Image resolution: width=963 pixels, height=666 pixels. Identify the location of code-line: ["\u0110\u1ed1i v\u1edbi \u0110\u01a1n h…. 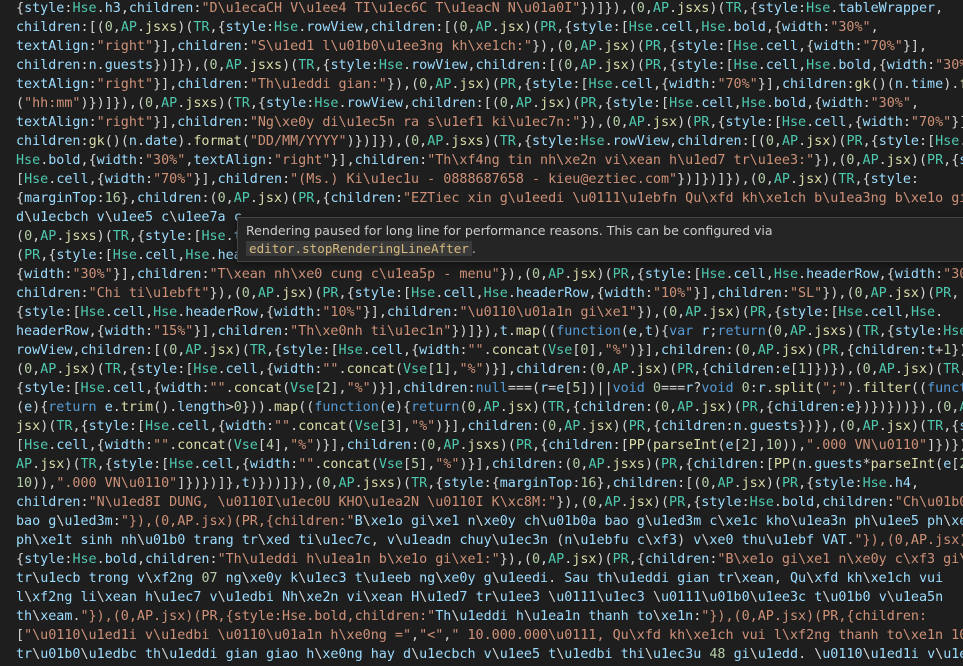
(489, 635).